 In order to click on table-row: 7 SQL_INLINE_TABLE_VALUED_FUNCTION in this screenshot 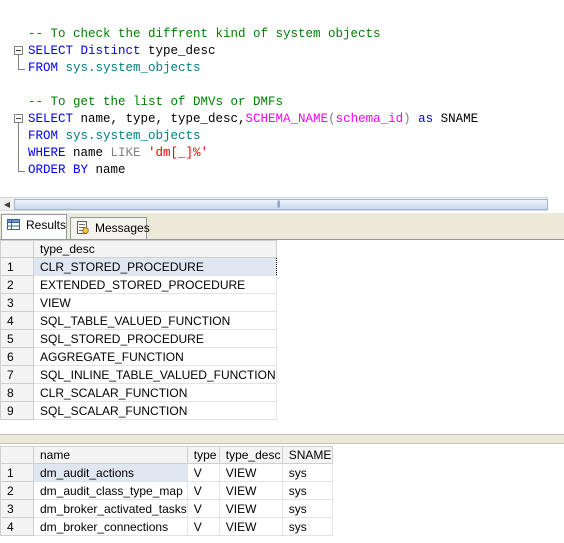, I will do `click(138, 374)`.